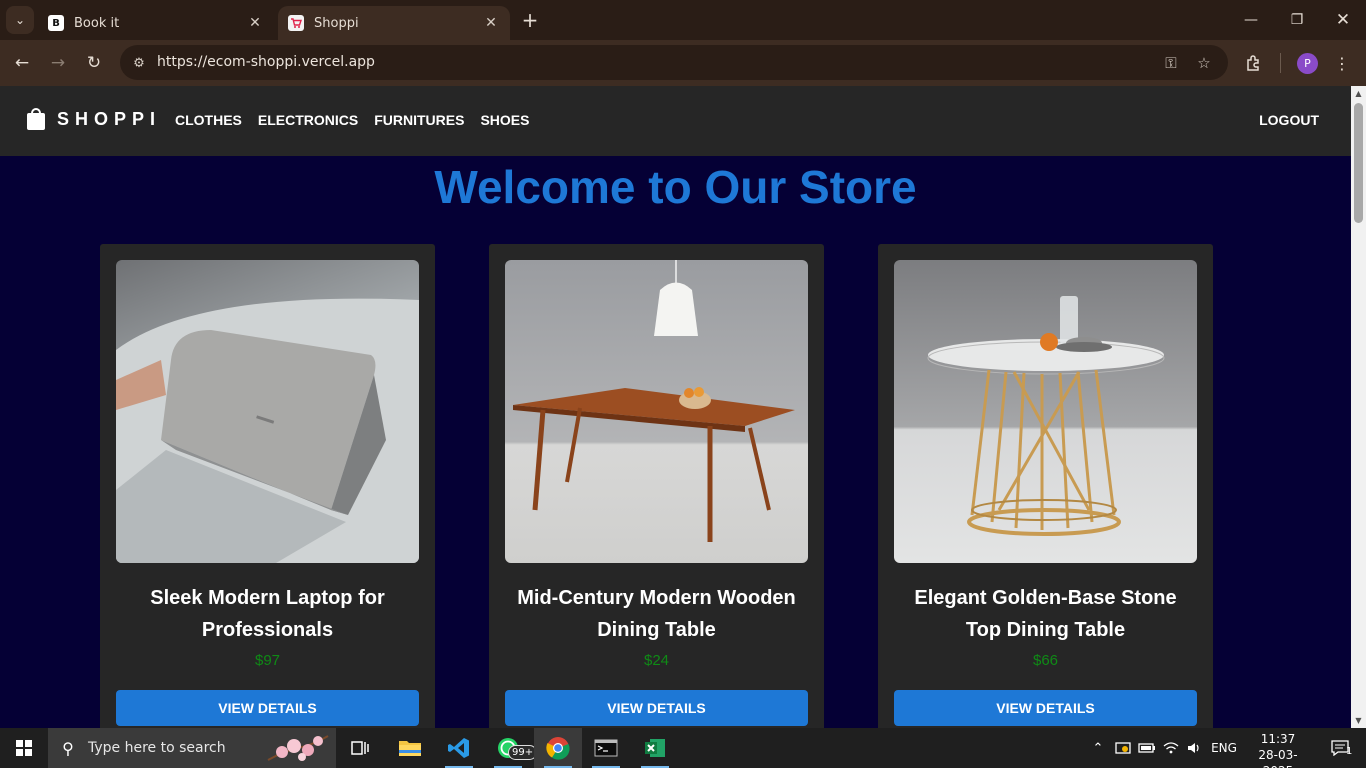 This screenshot has height=768, width=1366. Describe the element at coordinates (530, 20) in the screenshot. I see `new-tab-button: +` at that location.